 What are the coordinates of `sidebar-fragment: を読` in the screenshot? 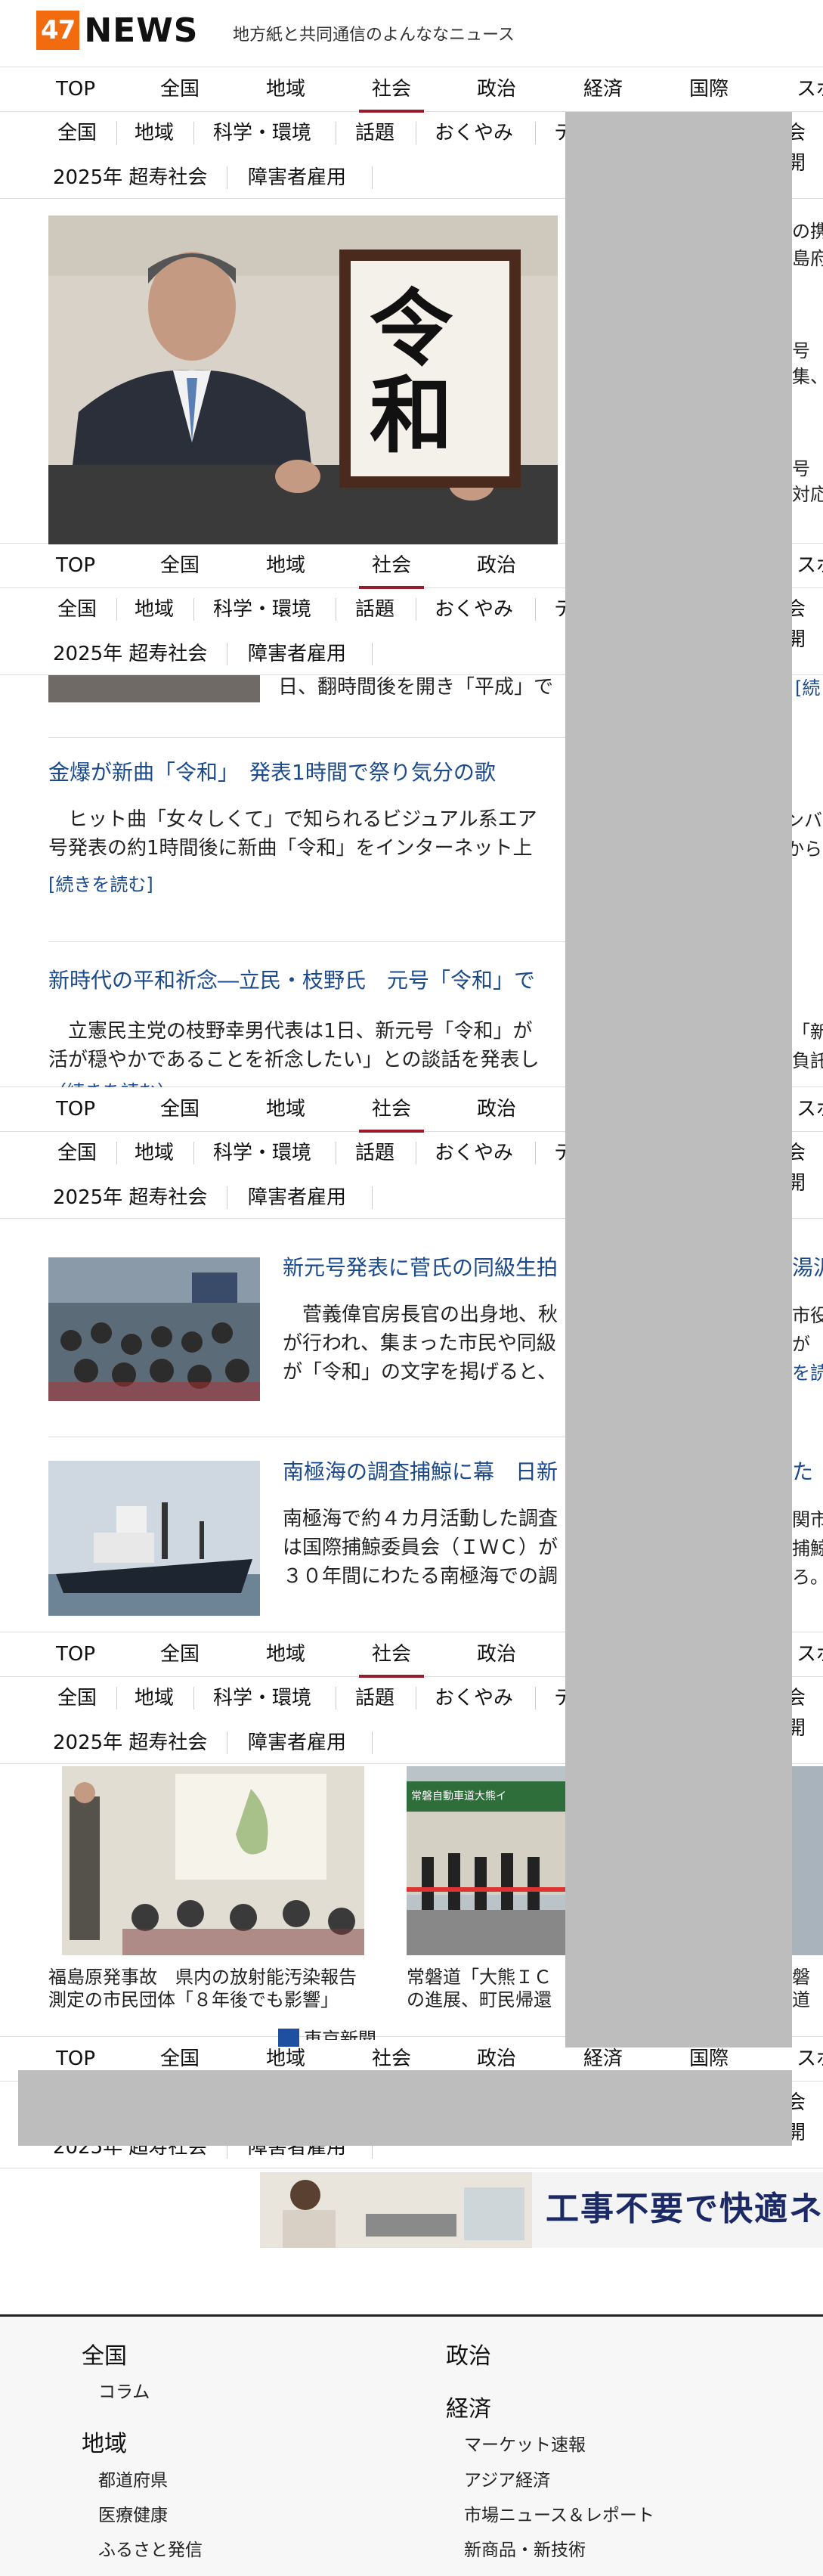 It's located at (807, 1371).